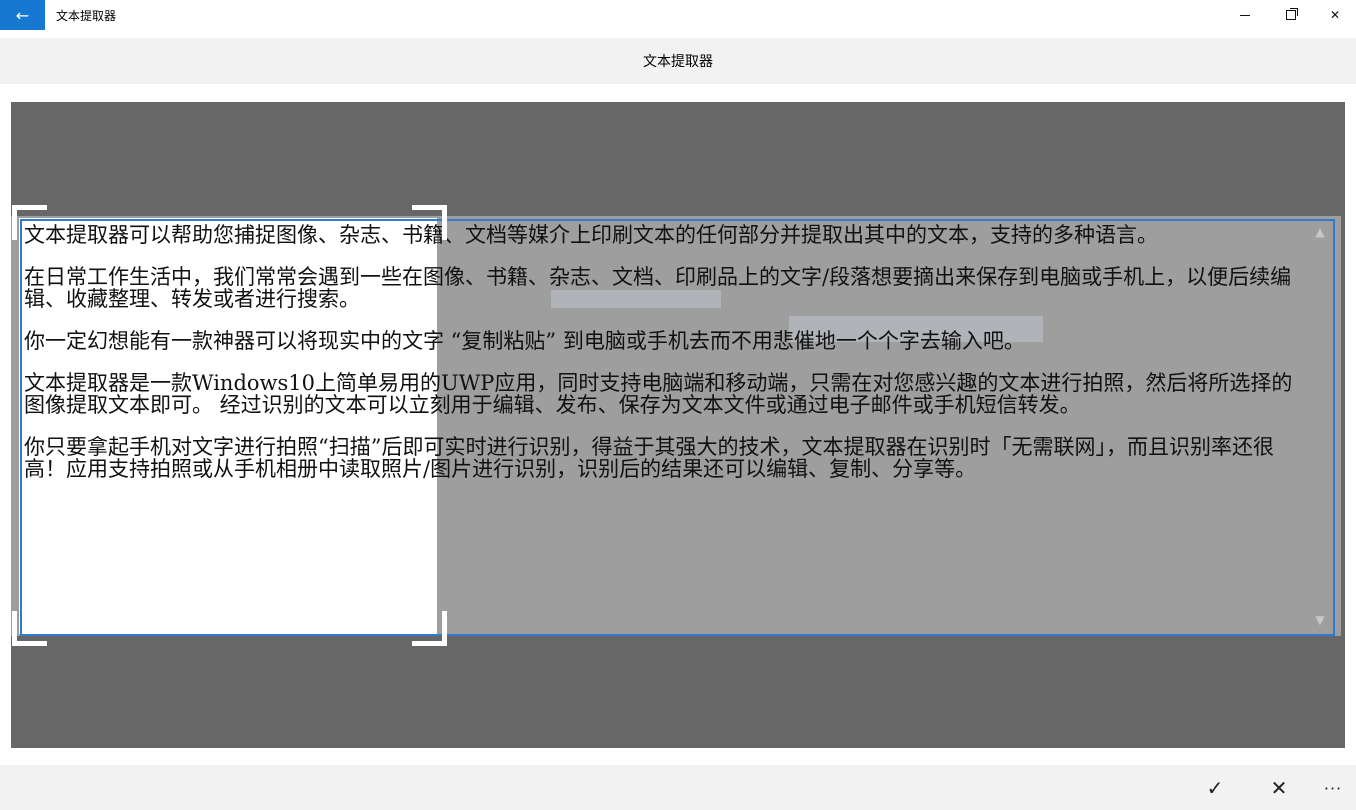 The image size is (1356, 810). I want to click on title-bar: ← 文本提取器 ✕, so click(678, 16).